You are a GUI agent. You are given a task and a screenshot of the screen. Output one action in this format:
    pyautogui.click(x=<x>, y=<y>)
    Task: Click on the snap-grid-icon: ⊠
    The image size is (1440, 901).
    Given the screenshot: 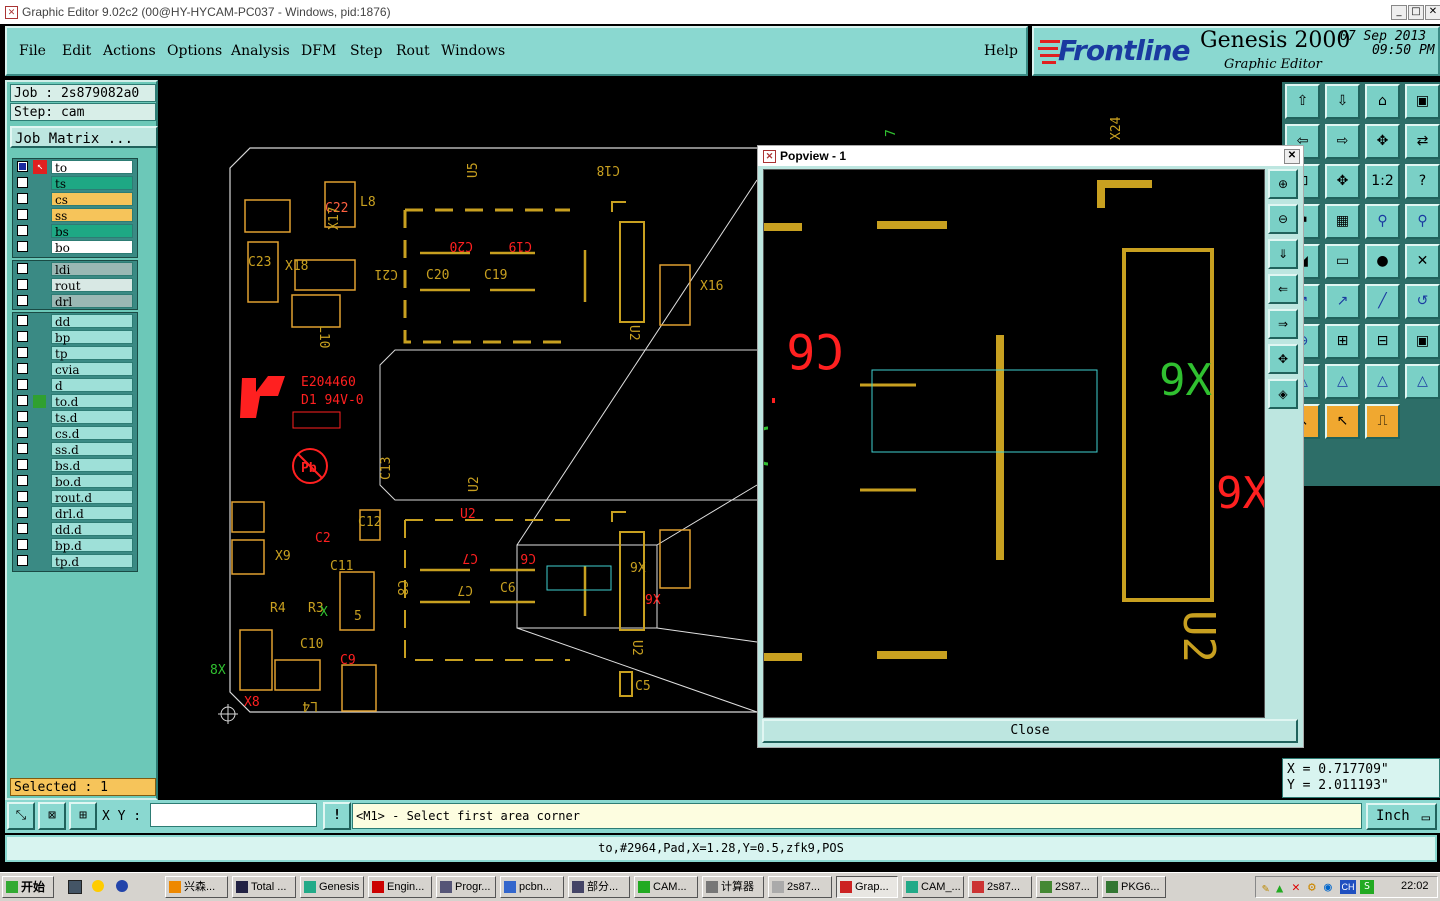 What is the action you would take?
    pyautogui.click(x=52, y=816)
    